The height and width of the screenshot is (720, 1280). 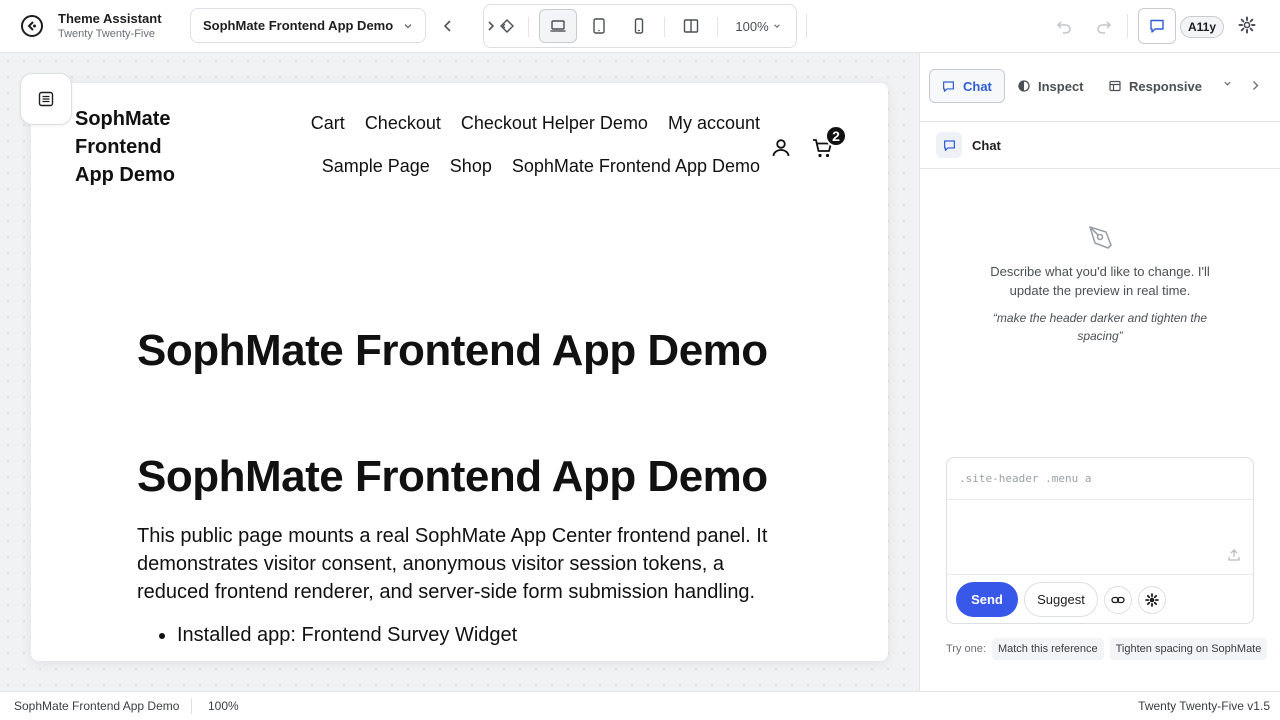 I want to click on tab-responsive: Responsive, so click(x=1155, y=86).